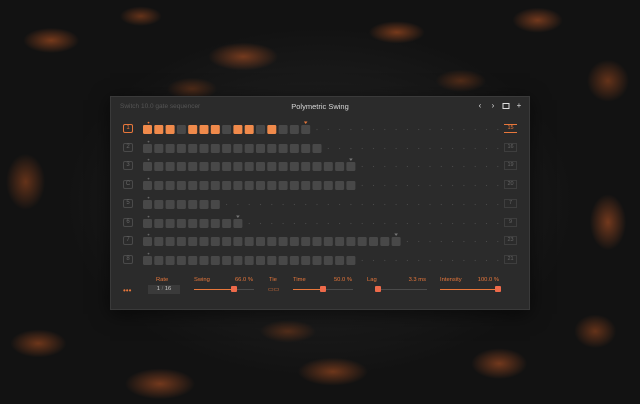 The height and width of the screenshot is (404, 640). What do you see at coordinates (506, 106) in the screenshot?
I see `save-preset-icon` at bounding box center [506, 106].